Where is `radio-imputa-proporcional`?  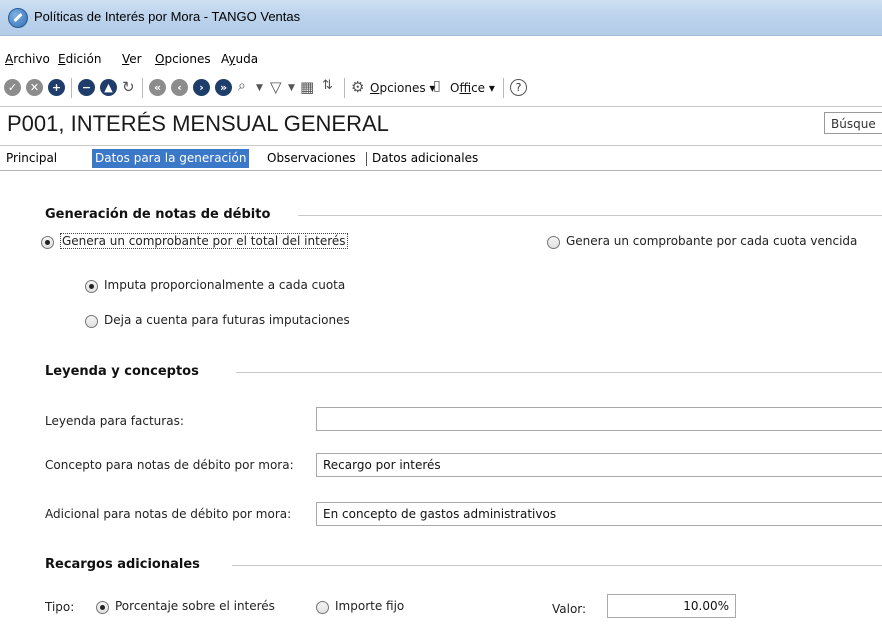
radio-imputa-proporcional is located at coordinates (91, 286).